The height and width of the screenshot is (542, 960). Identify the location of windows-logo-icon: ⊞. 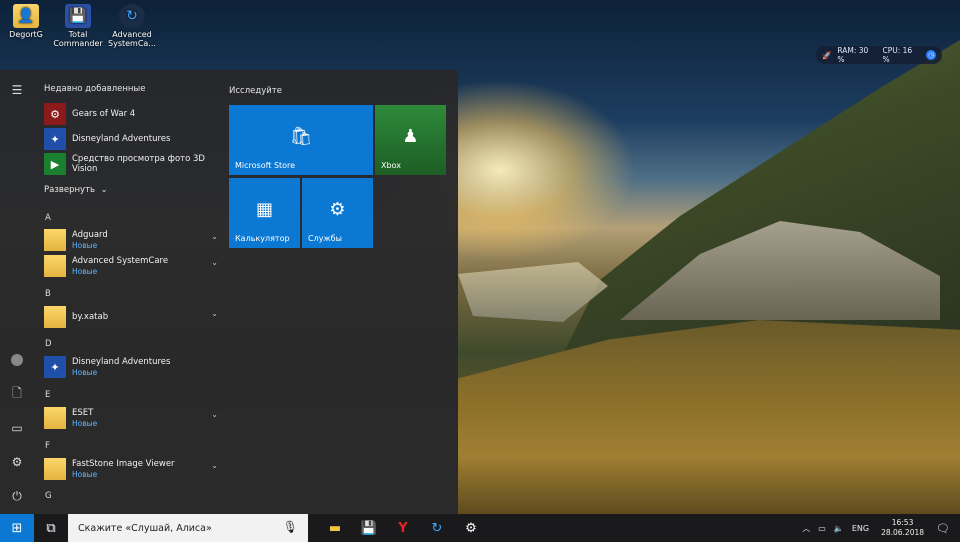
(17, 528).